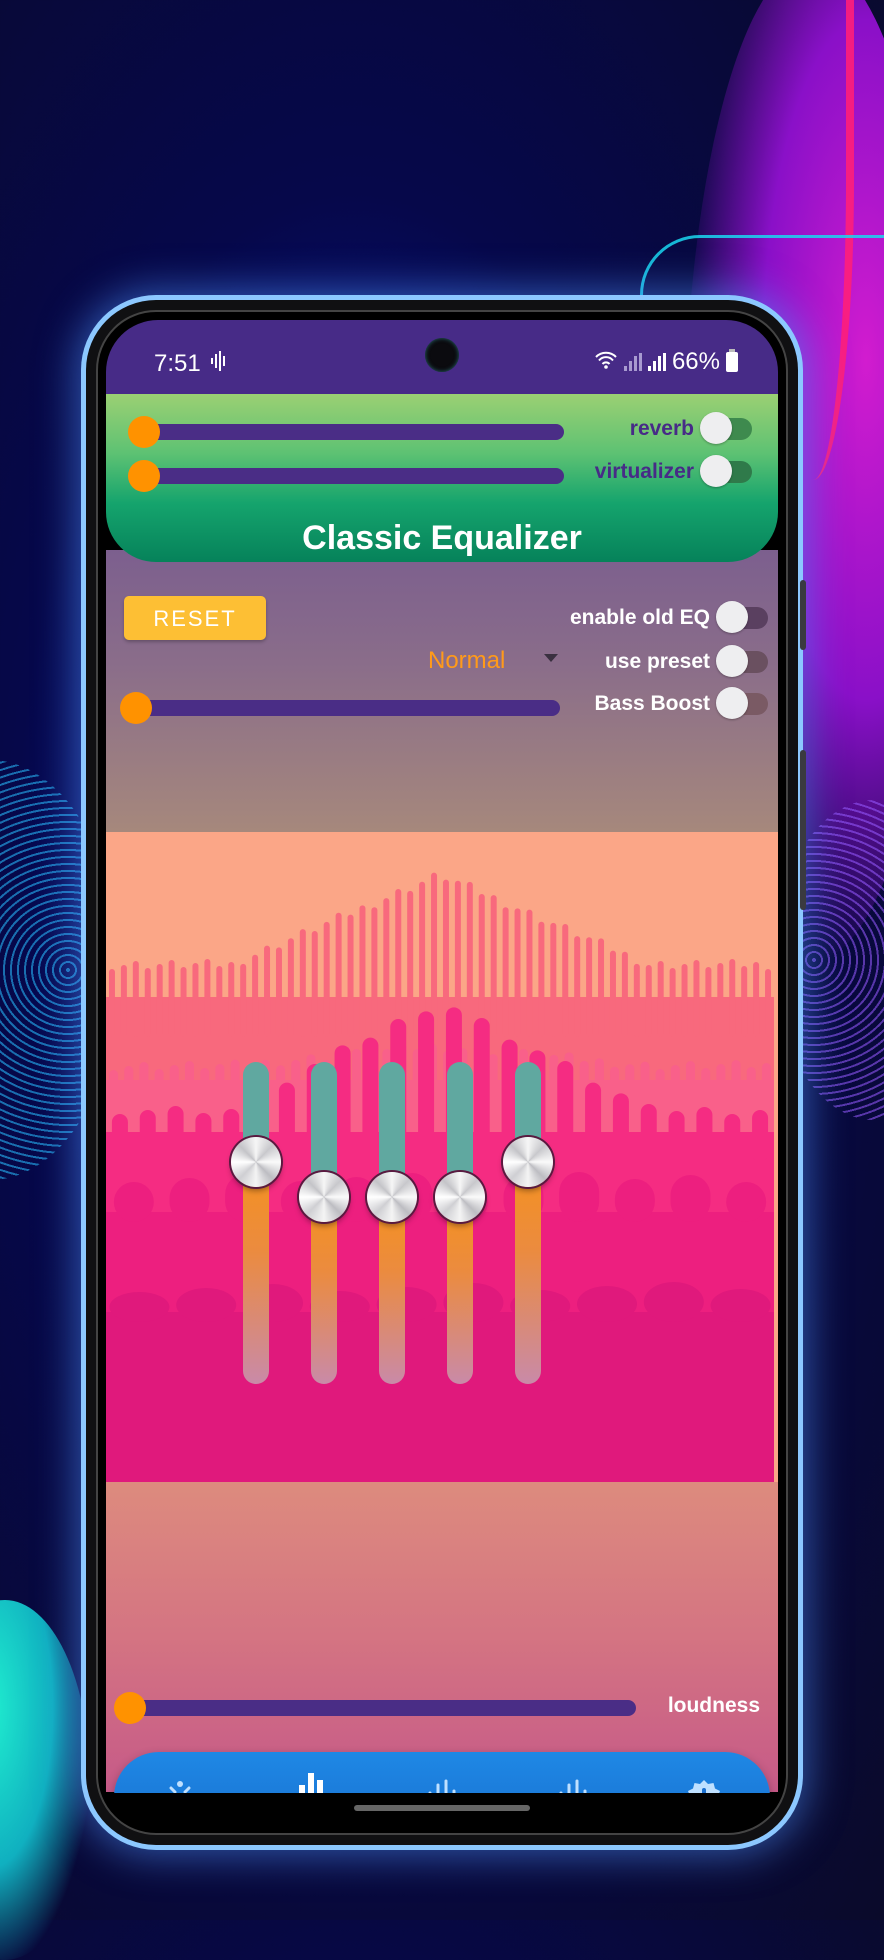  I want to click on bass-boost-slider-knob, so click(136, 708).